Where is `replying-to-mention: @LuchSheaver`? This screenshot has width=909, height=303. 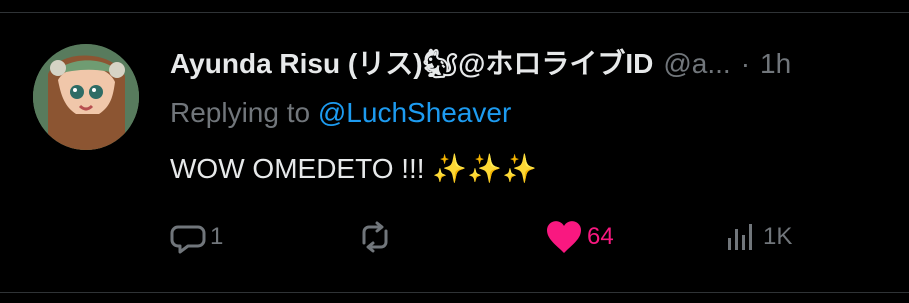 replying-to-mention: @LuchSheaver is located at coordinates (414, 112).